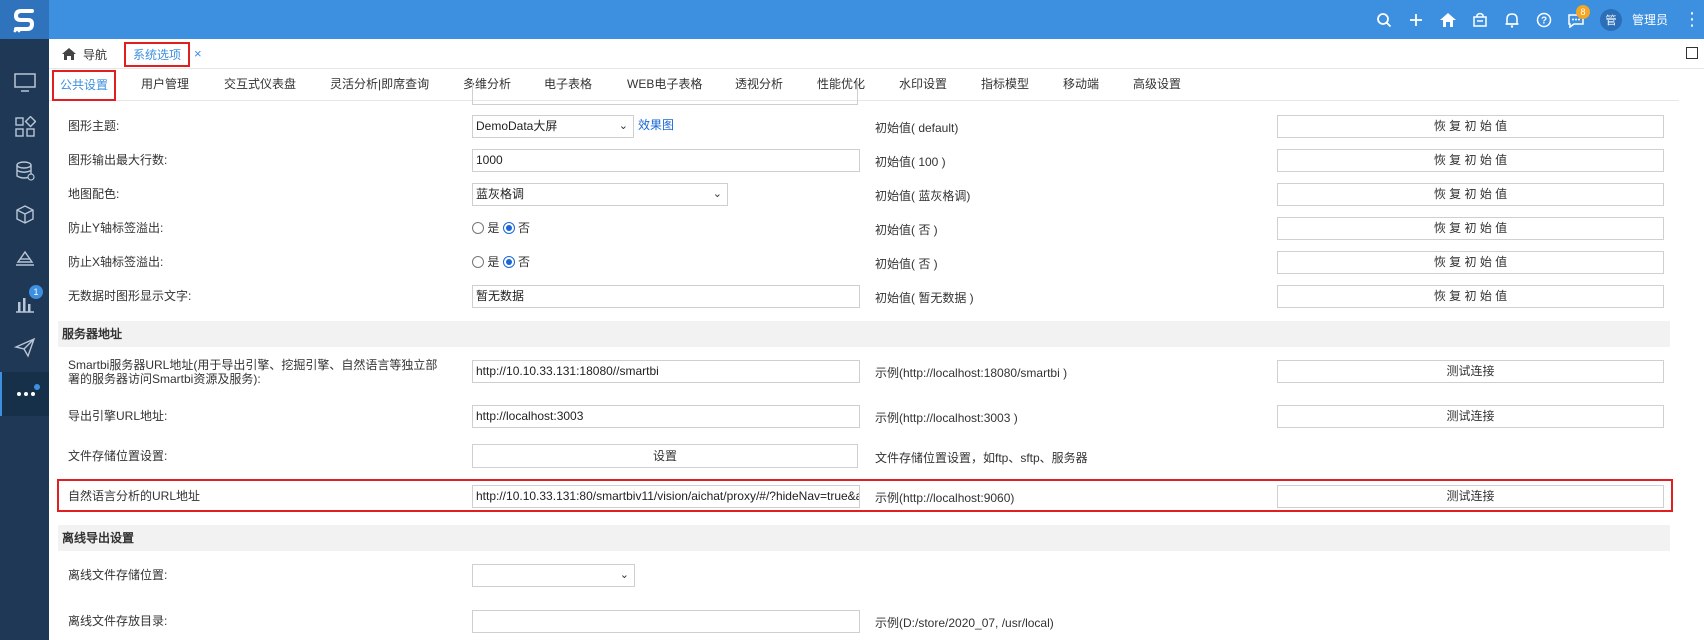  Describe the element at coordinates (501, 227) in the screenshot. I see `y-axis-overflow-radios: 是 否` at that location.